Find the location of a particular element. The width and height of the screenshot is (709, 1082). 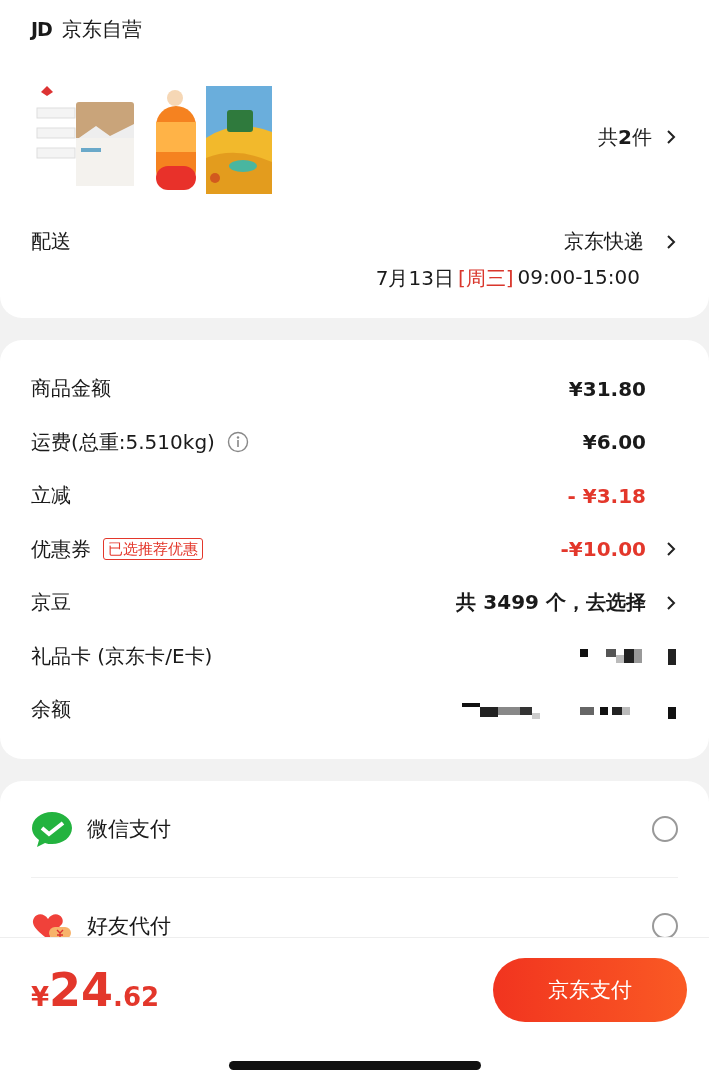

payment-method-label: 微信支付 is located at coordinates (369, 828).